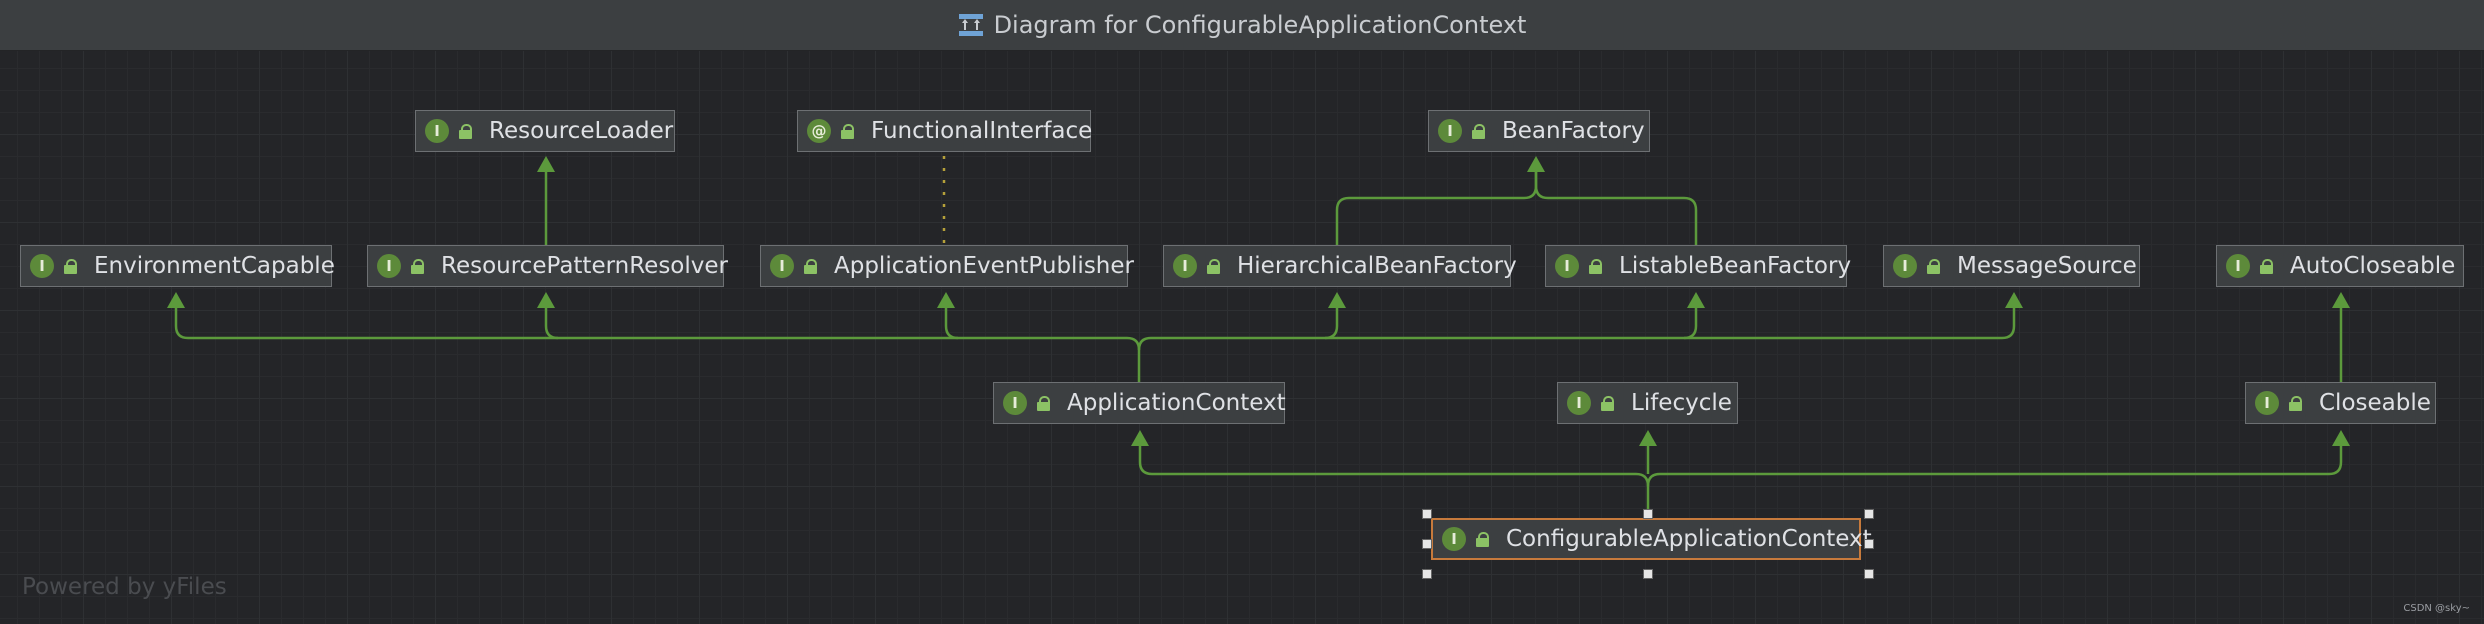  I want to click on node-messagesource: I MessageSource, so click(2011, 266).